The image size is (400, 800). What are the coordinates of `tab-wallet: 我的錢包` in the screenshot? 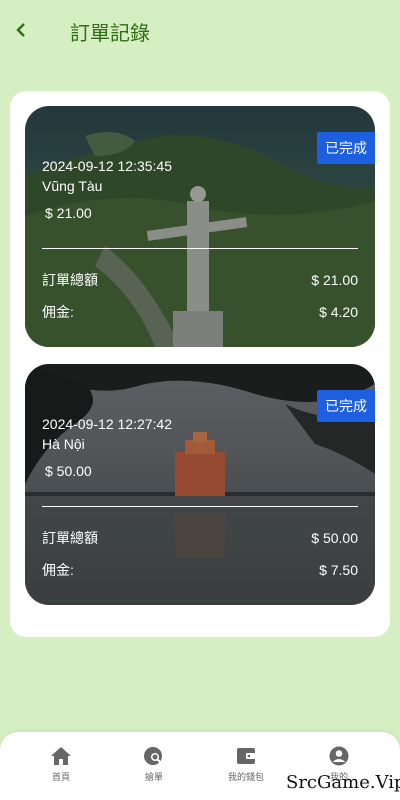 It's located at (246, 764).